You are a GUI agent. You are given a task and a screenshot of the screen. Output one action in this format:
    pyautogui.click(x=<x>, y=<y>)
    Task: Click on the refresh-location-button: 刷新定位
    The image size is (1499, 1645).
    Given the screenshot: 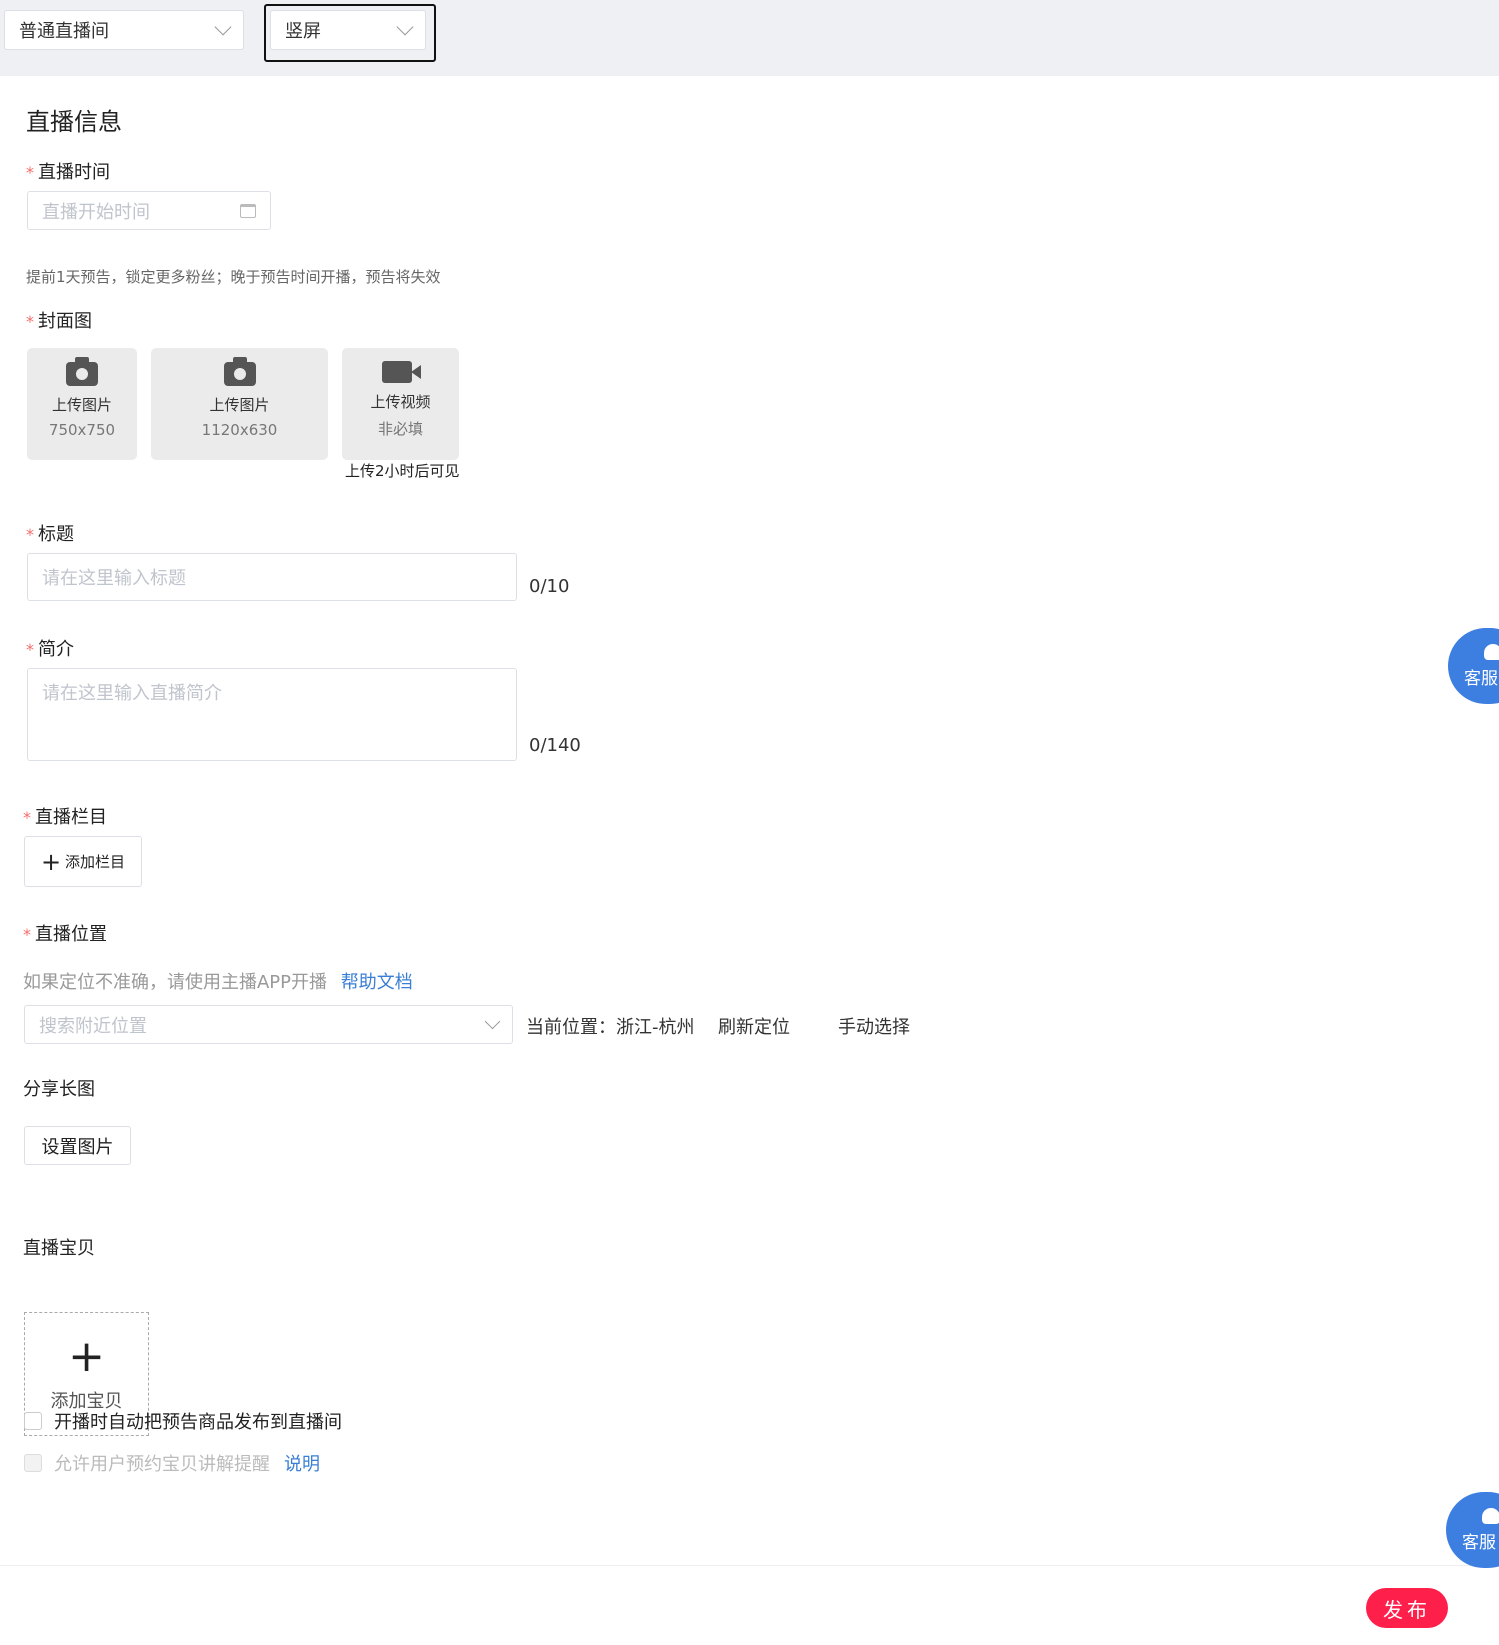 What is the action you would take?
    pyautogui.click(x=754, y=1026)
    